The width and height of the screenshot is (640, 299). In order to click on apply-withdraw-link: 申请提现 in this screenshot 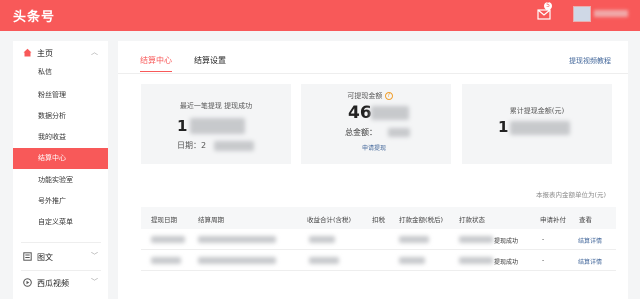, I will do `click(374, 147)`.